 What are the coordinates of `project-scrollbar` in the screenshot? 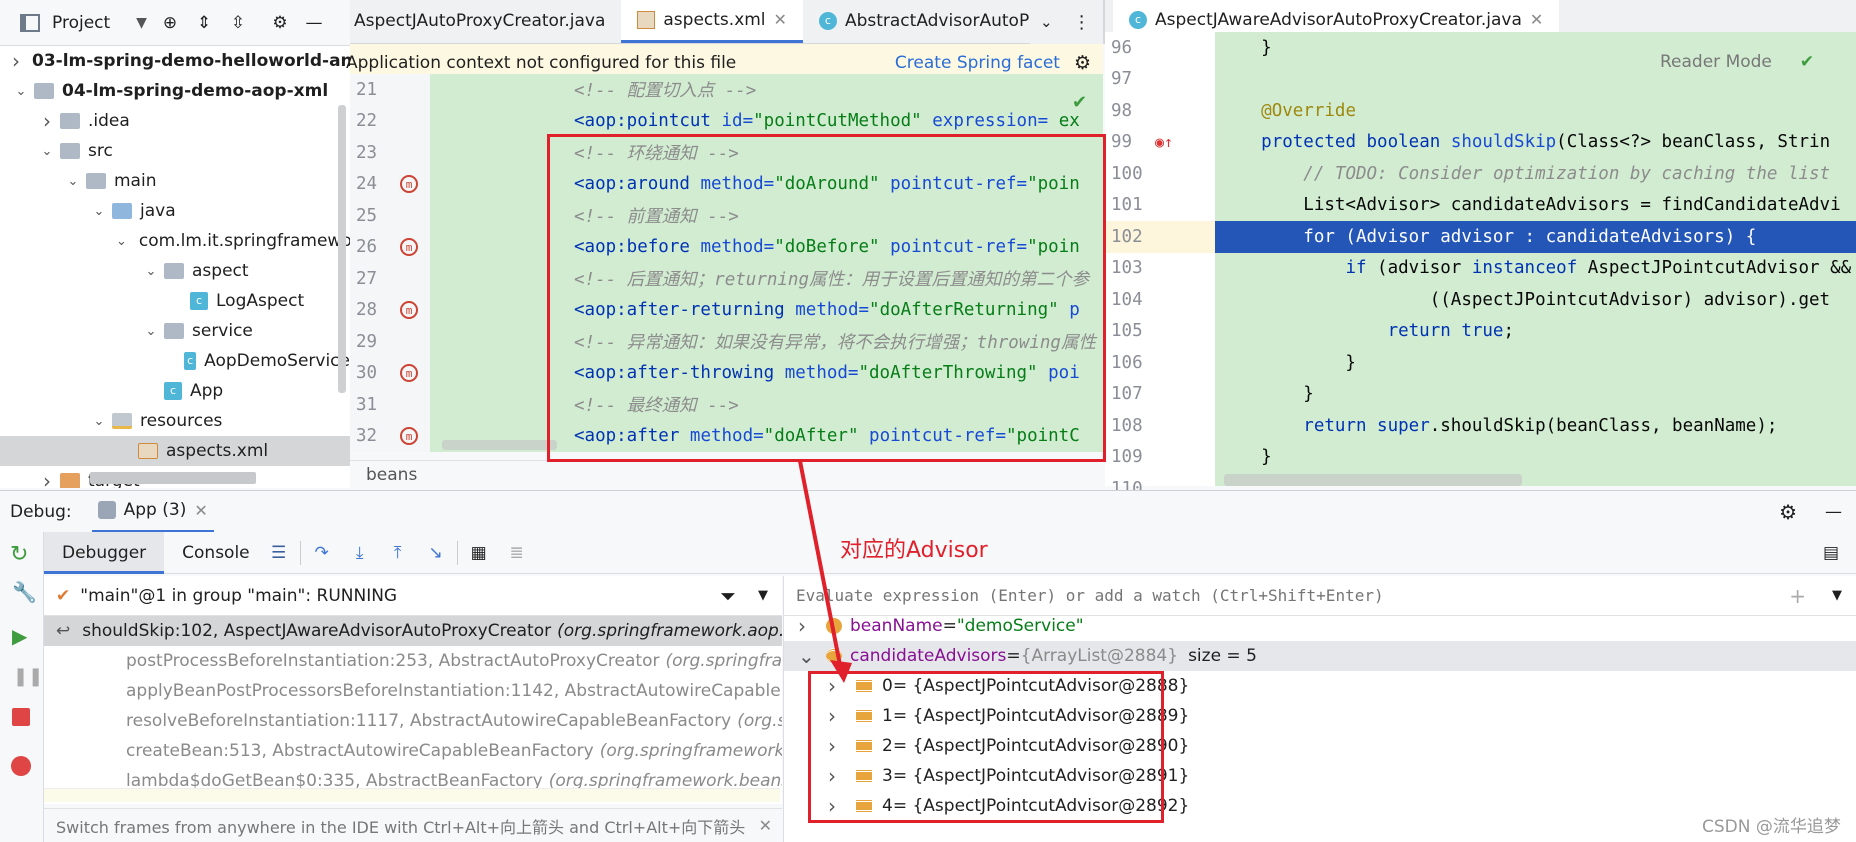 It's located at (173, 478).